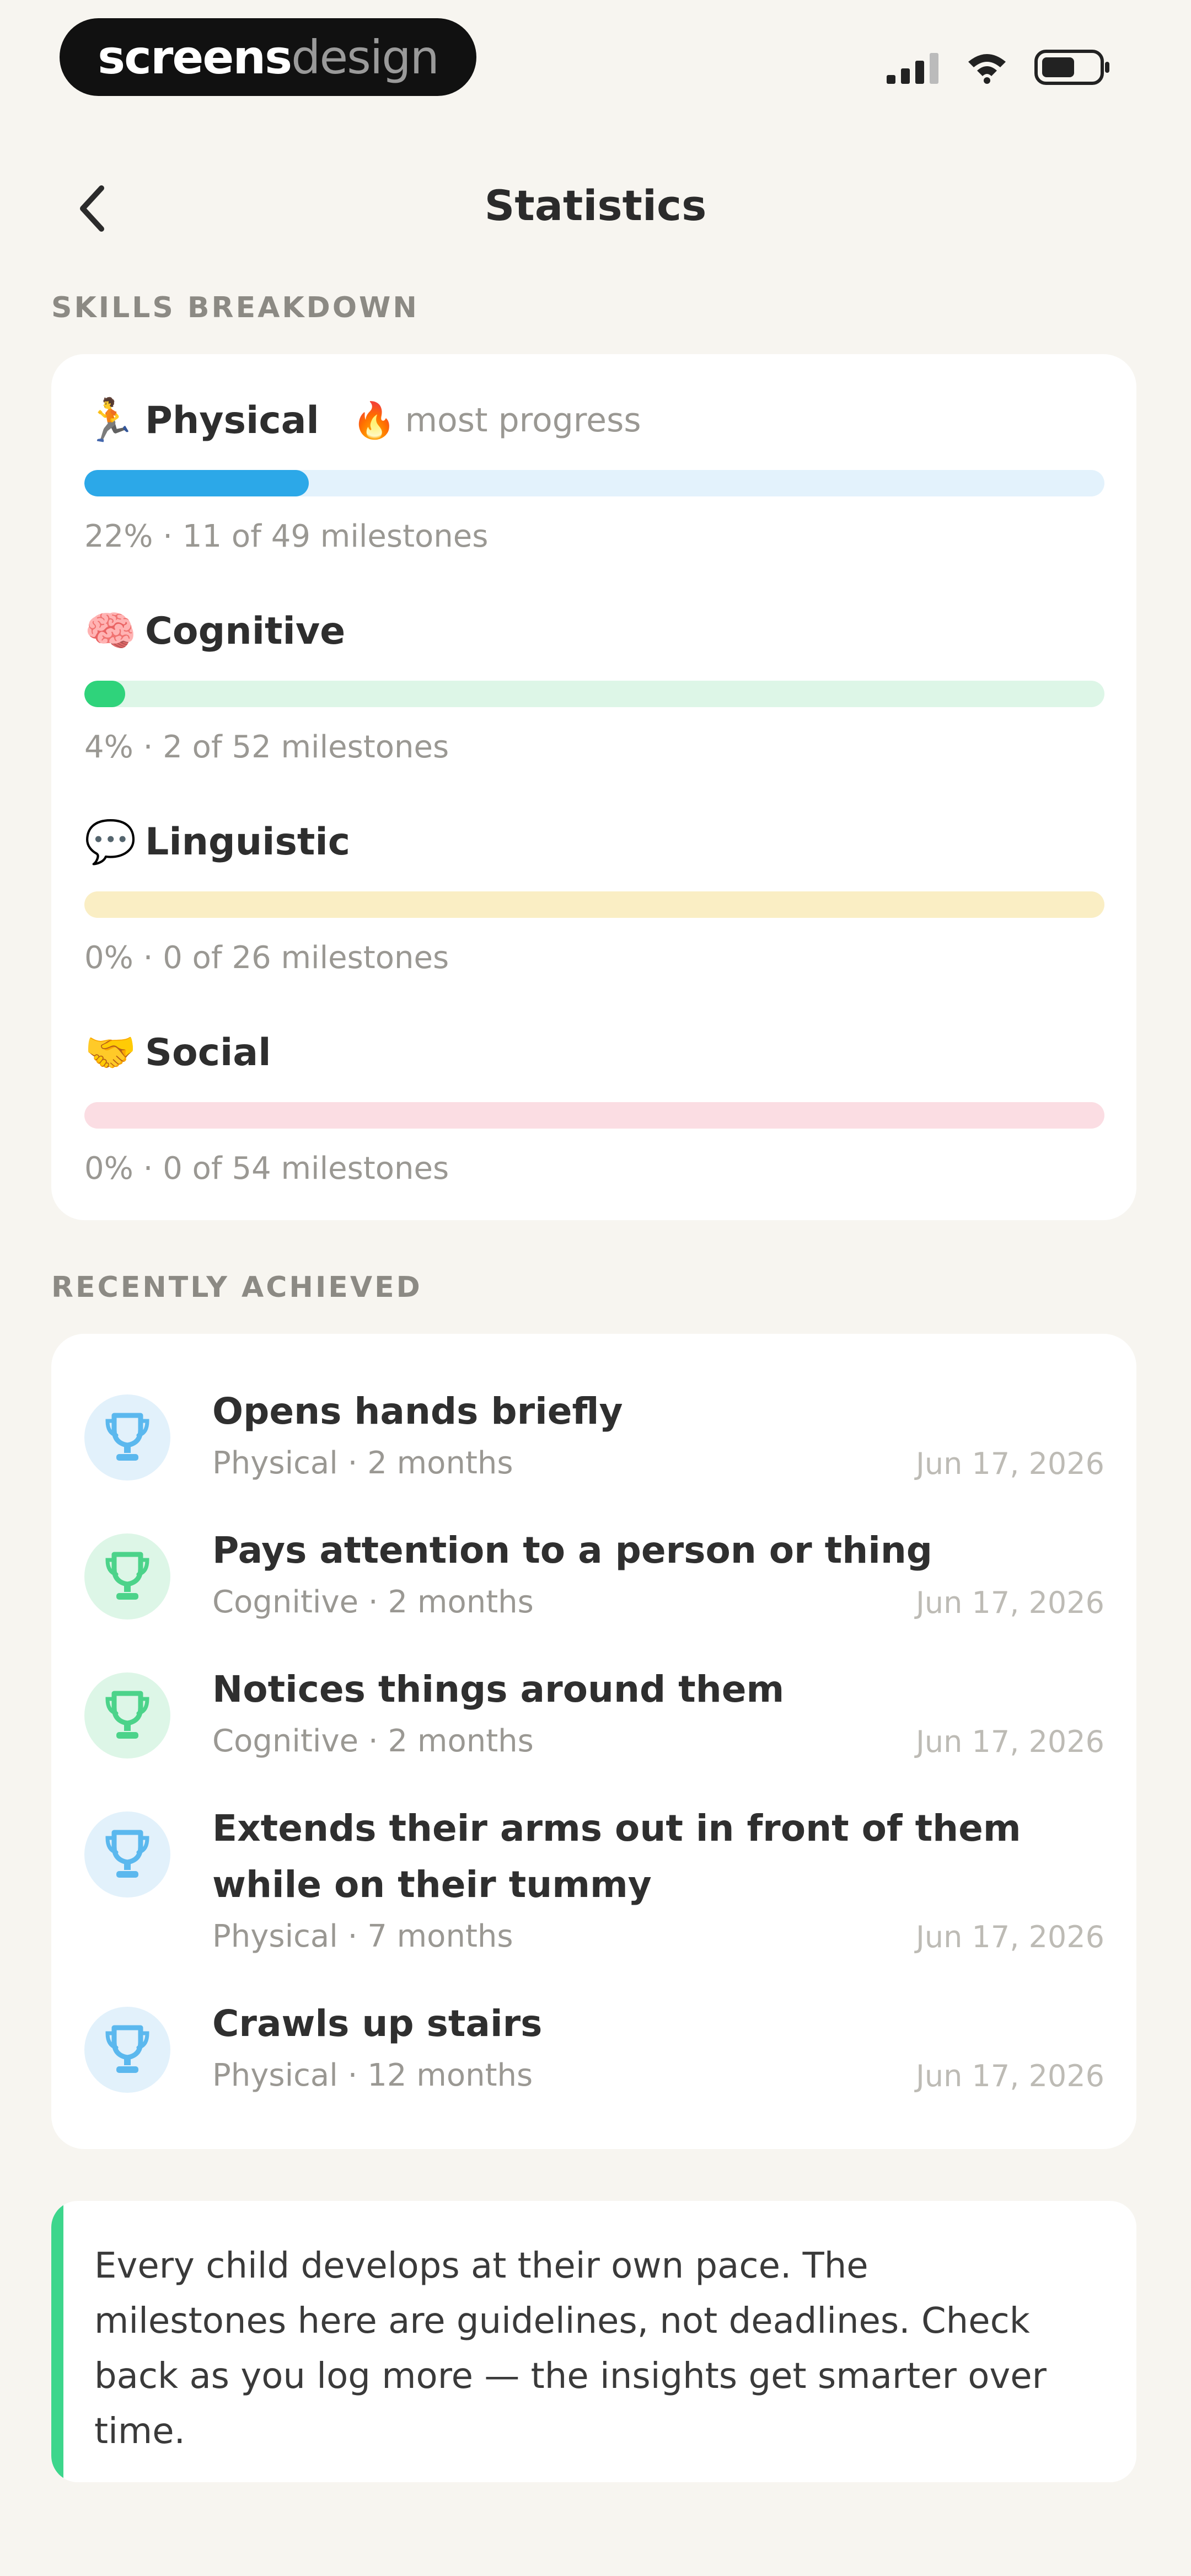 This screenshot has width=1191, height=2576. What do you see at coordinates (287, 536) in the screenshot?
I see `skill-meta: 22% · 11 of 49 milestones` at bounding box center [287, 536].